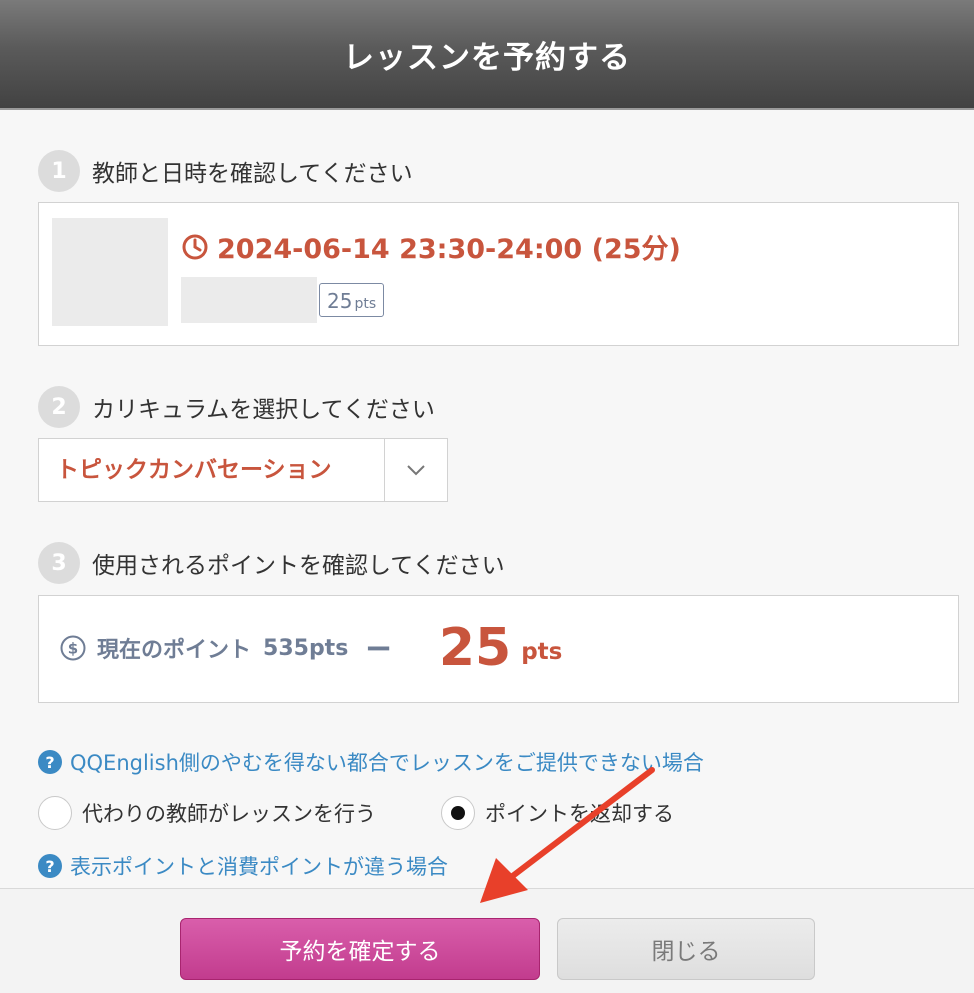 This screenshot has height=993, width=974. I want to click on lesson-cost-unit: pts, so click(542, 652).